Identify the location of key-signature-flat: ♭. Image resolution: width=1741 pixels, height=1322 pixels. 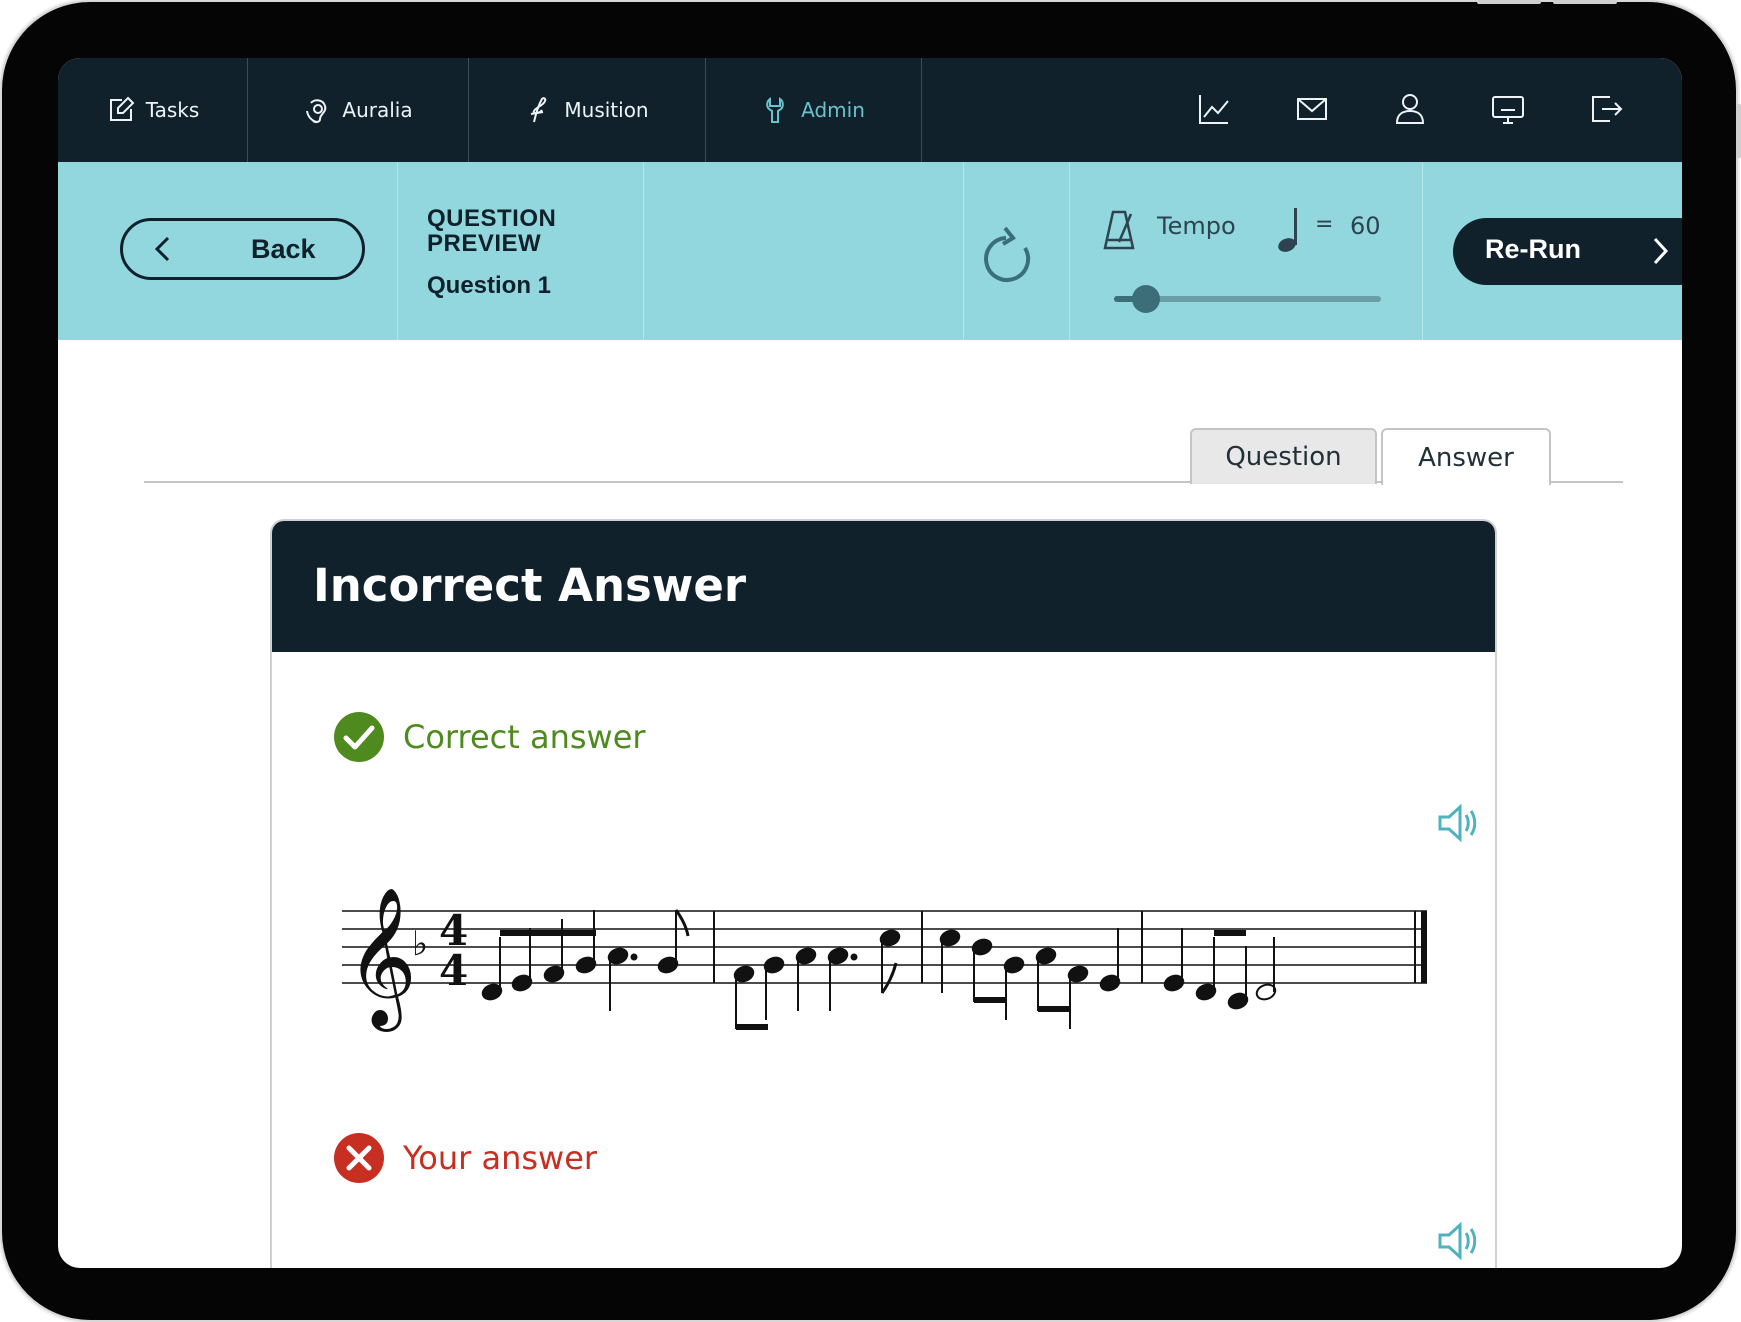
(420, 944).